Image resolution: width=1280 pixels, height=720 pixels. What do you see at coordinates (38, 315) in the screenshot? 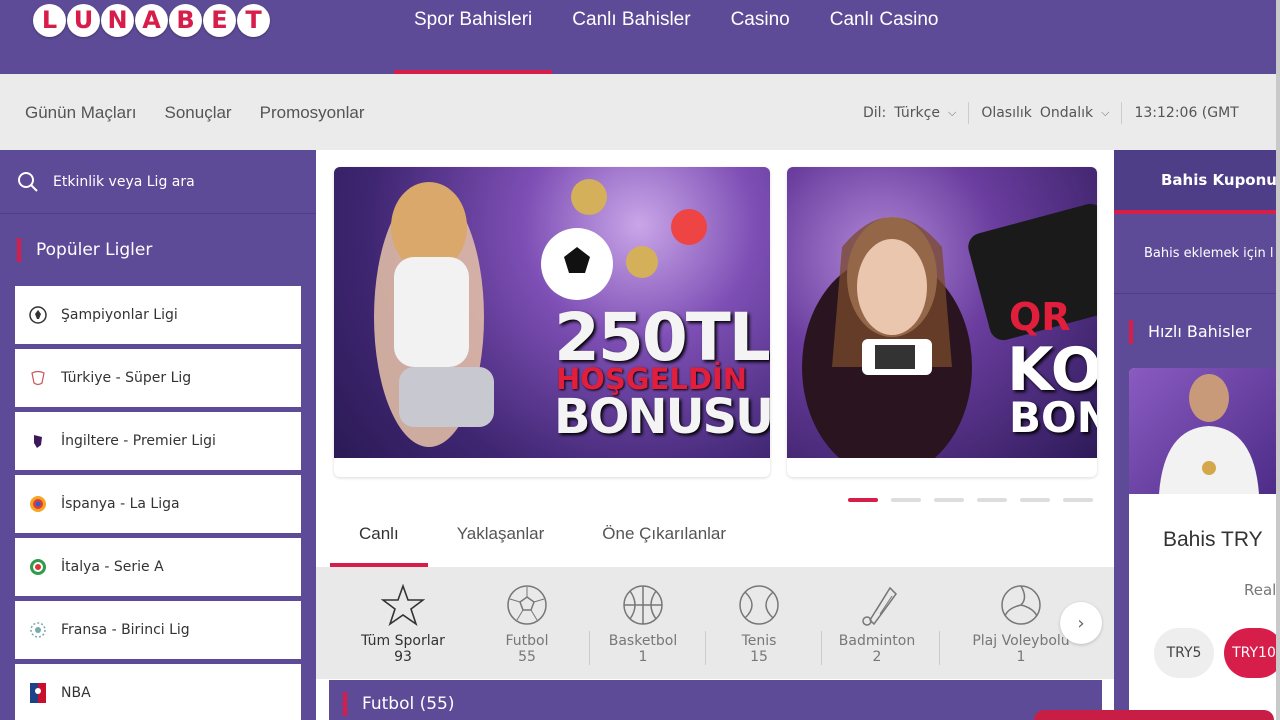
I see `champions-league-icon` at bounding box center [38, 315].